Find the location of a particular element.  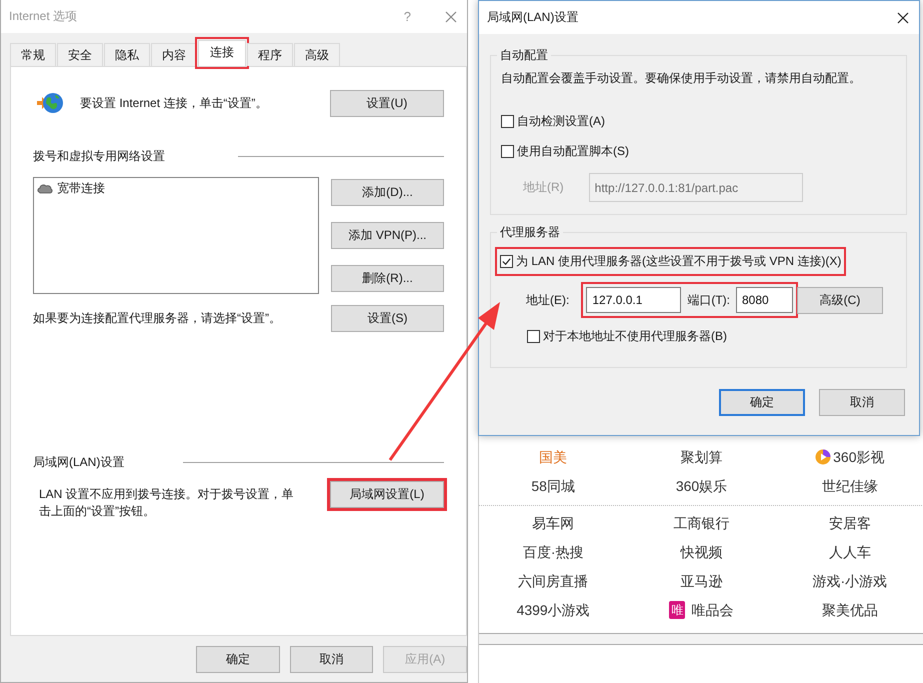

site-link: 聚美优品 is located at coordinates (850, 610).